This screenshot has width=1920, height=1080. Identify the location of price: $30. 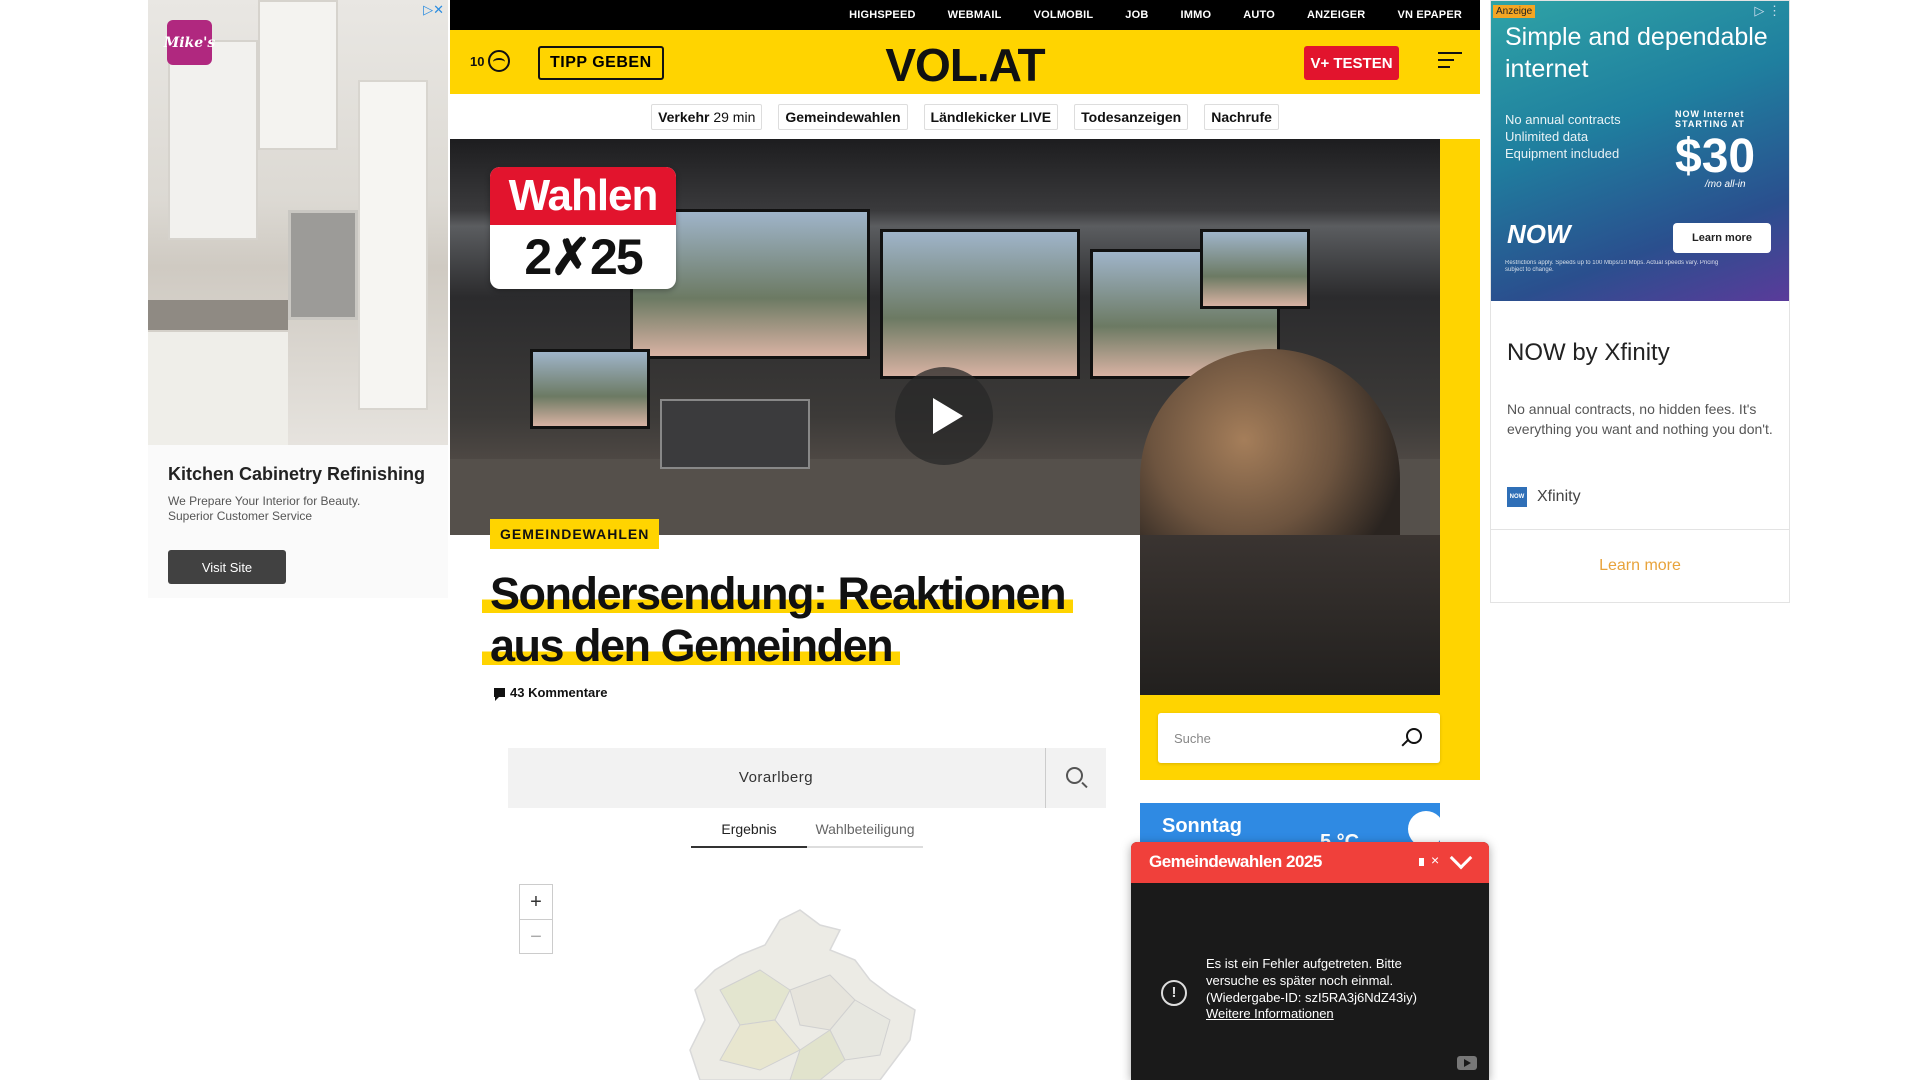
(1715, 156).